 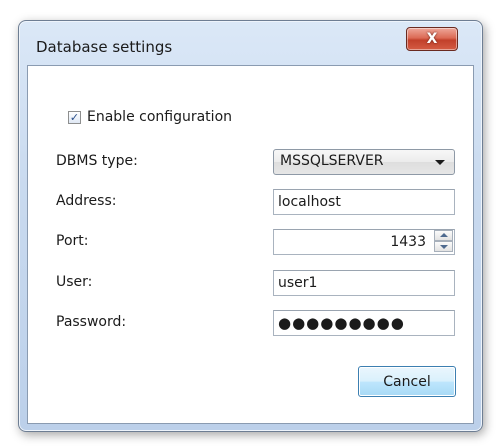 I want to click on enable-configuration-checkbox-row: ✓ Enable configuration, so click(x=150, y=117).